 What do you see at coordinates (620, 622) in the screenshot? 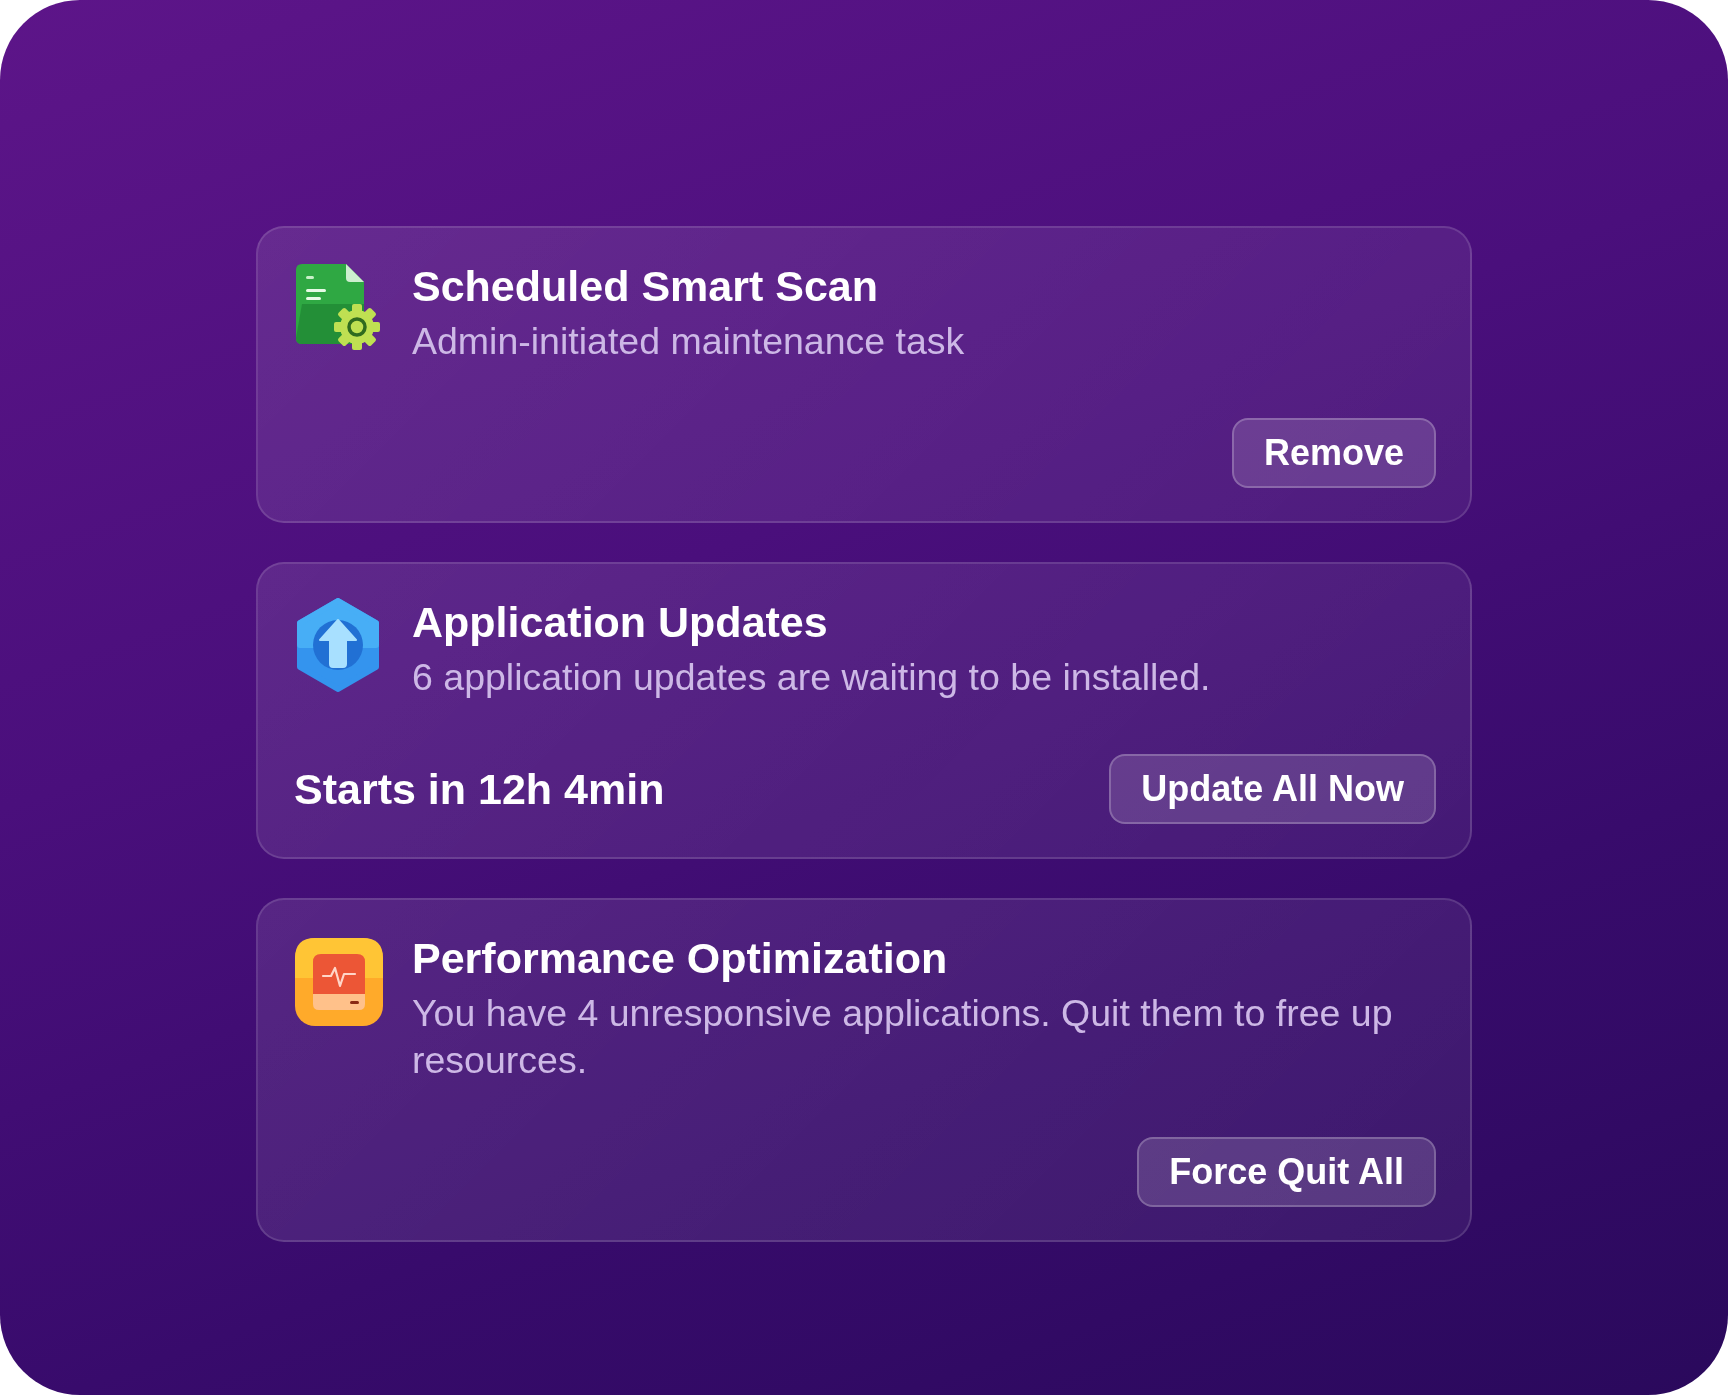
I see `card-title: Application Updates` at bounding box center [620, 622].